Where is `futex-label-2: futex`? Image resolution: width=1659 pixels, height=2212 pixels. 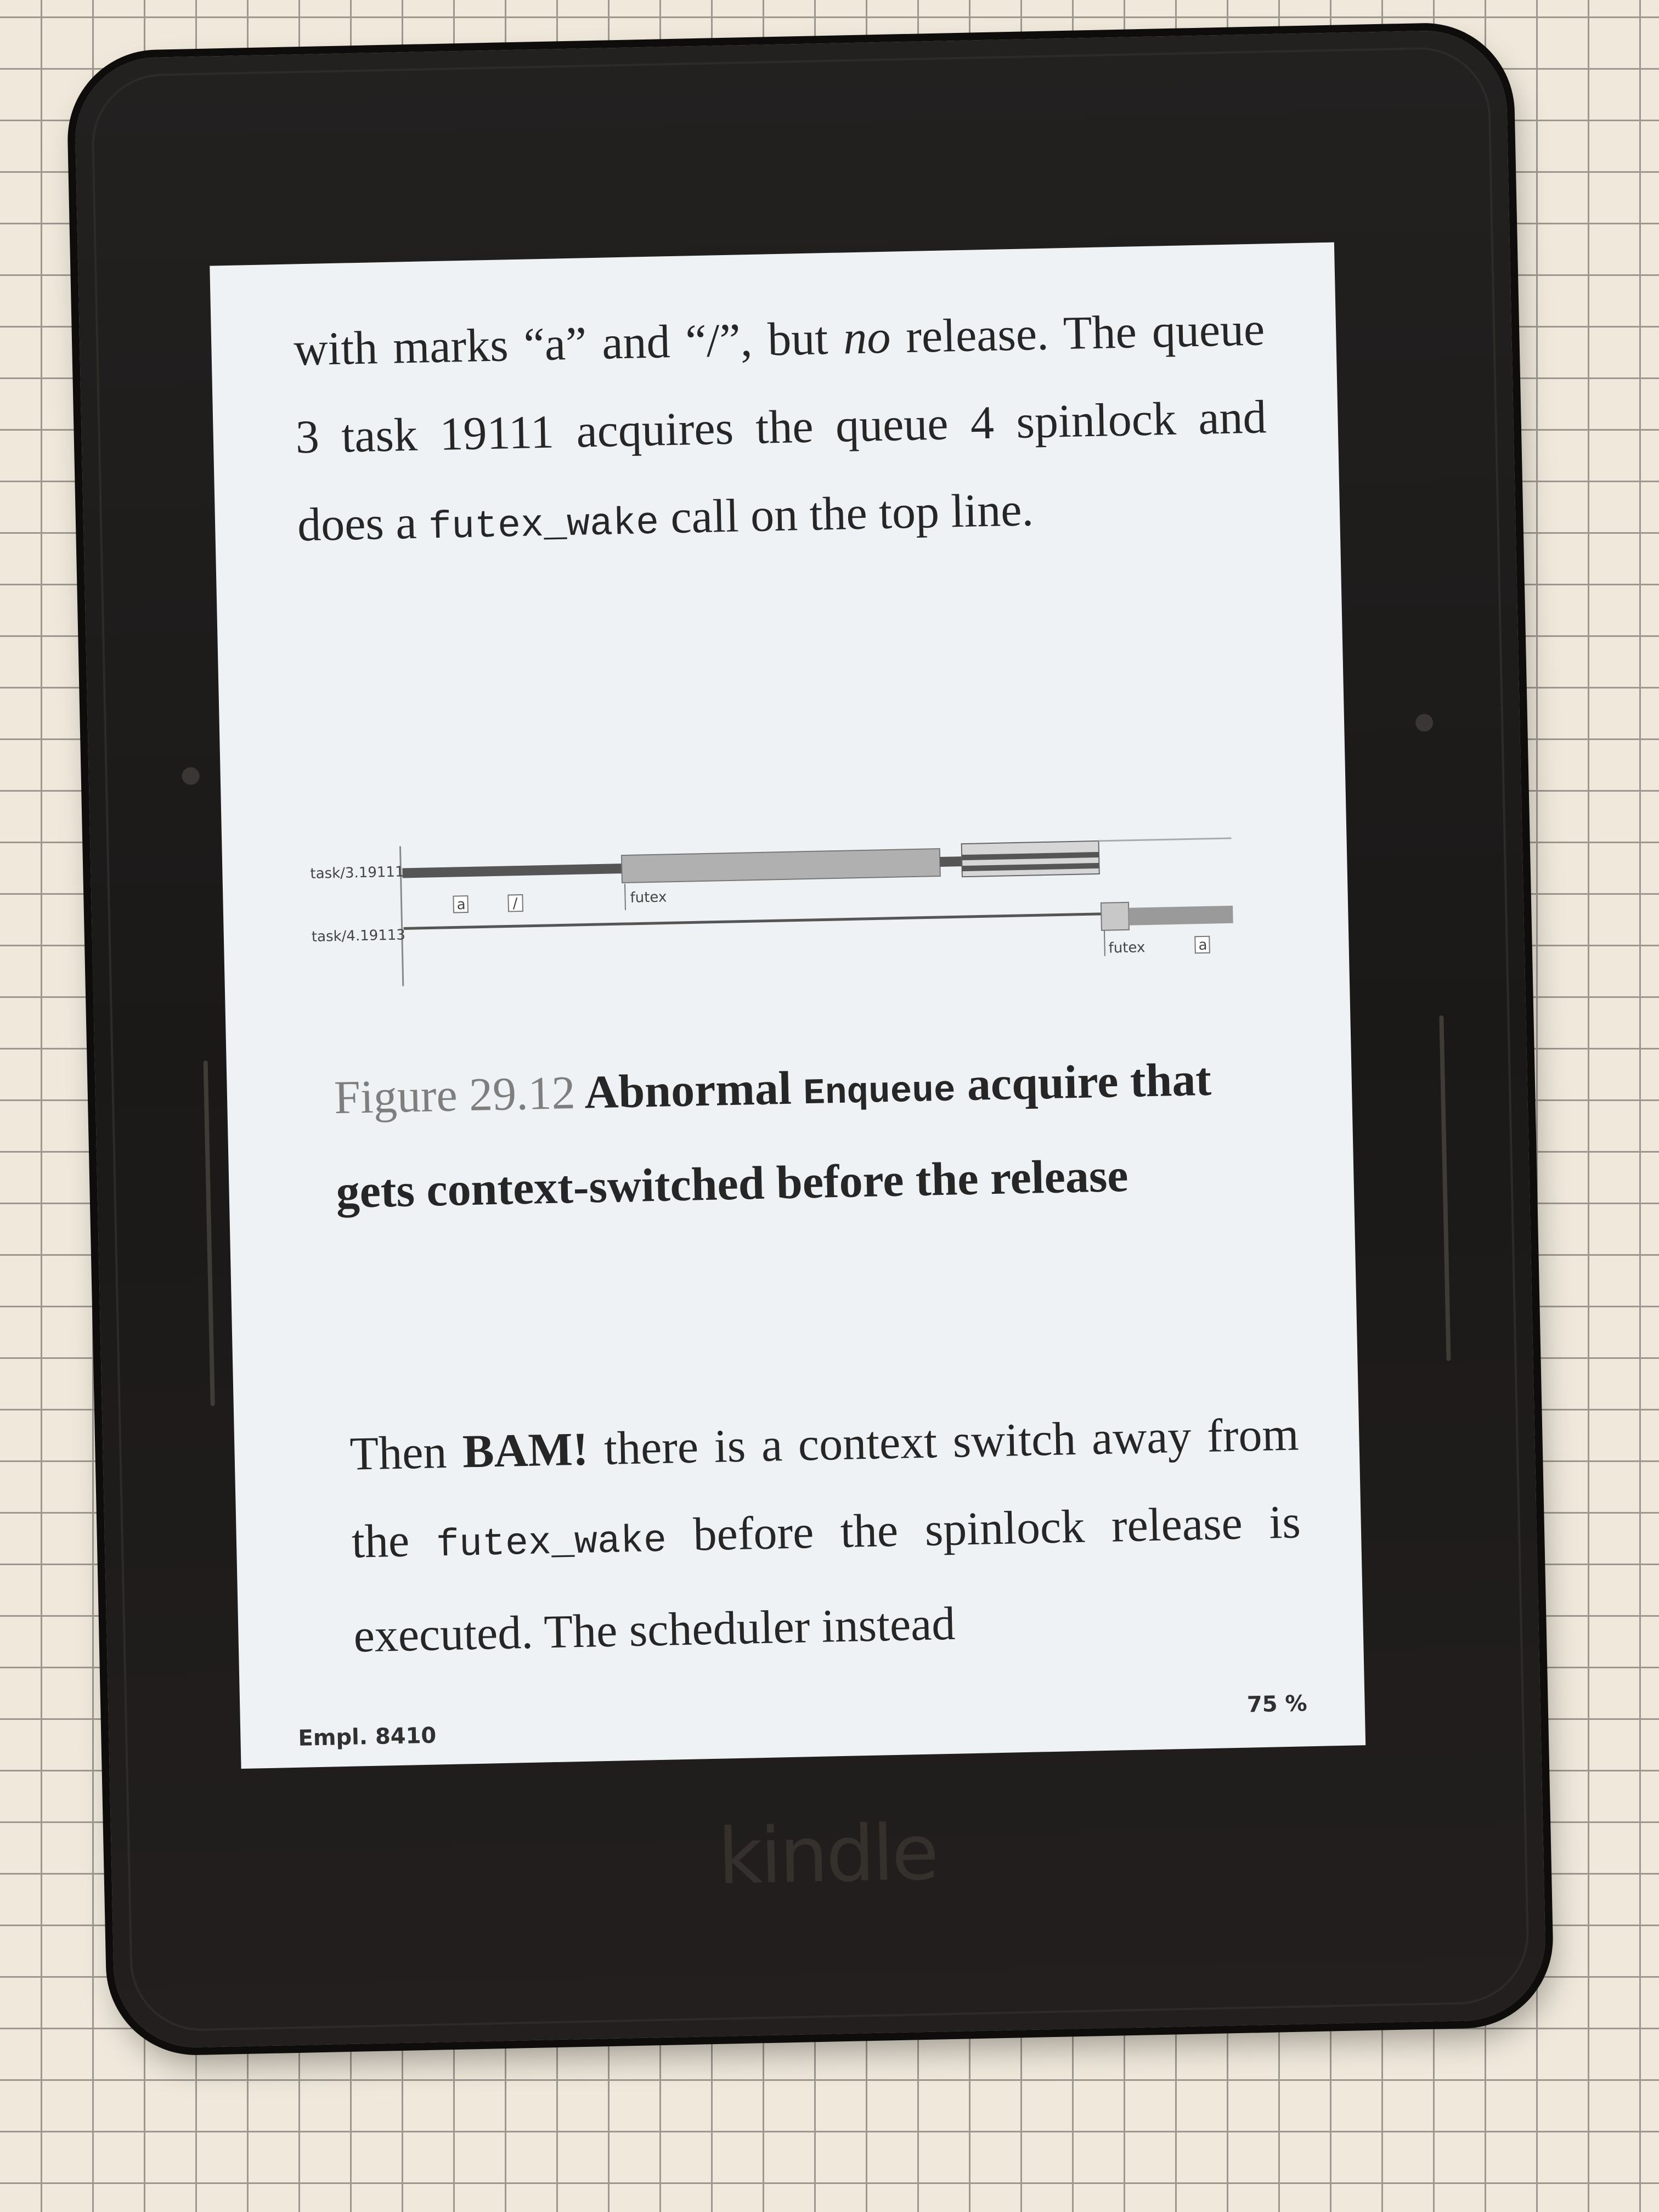 futex-label-2: futex is located at coordinates (1126, 947).